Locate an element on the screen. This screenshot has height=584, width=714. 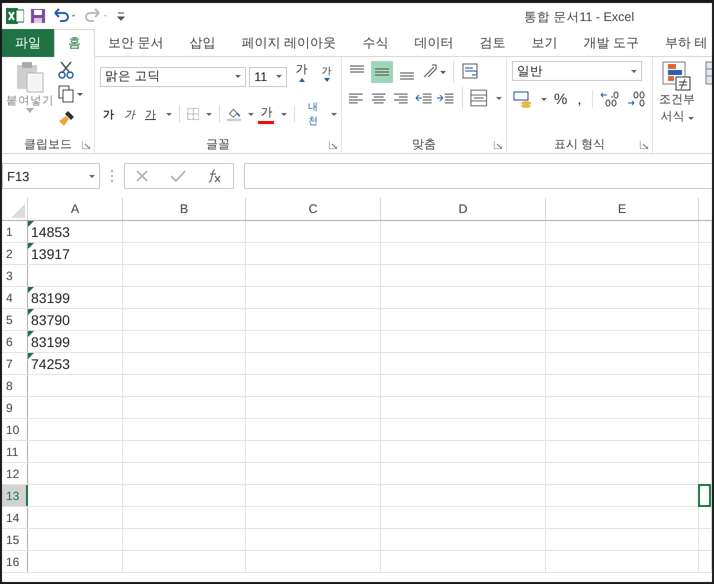
more-options-icon is located at coordinates (112, 176).